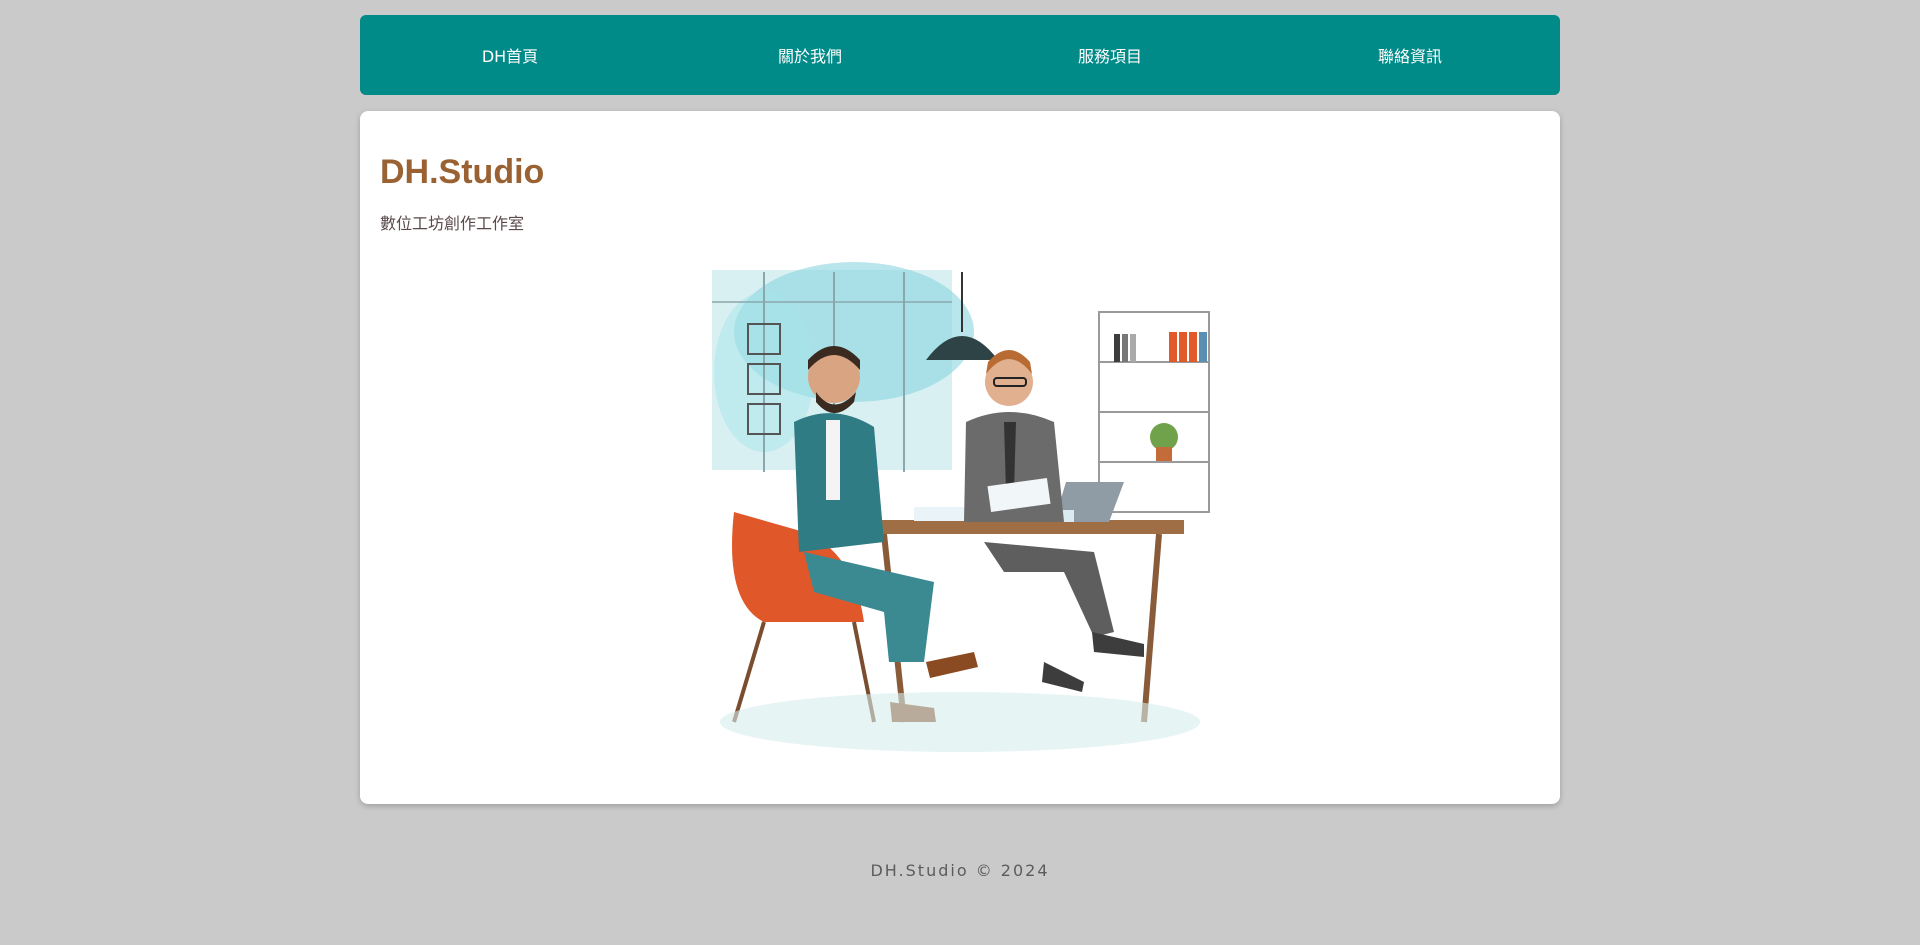 This screenshot has width=1920, height=945. What do you see at coordinates (960, 870) in the screenshot?
I see `site-footer: DH.Studio © 2024` at bounding box center [960, 870].